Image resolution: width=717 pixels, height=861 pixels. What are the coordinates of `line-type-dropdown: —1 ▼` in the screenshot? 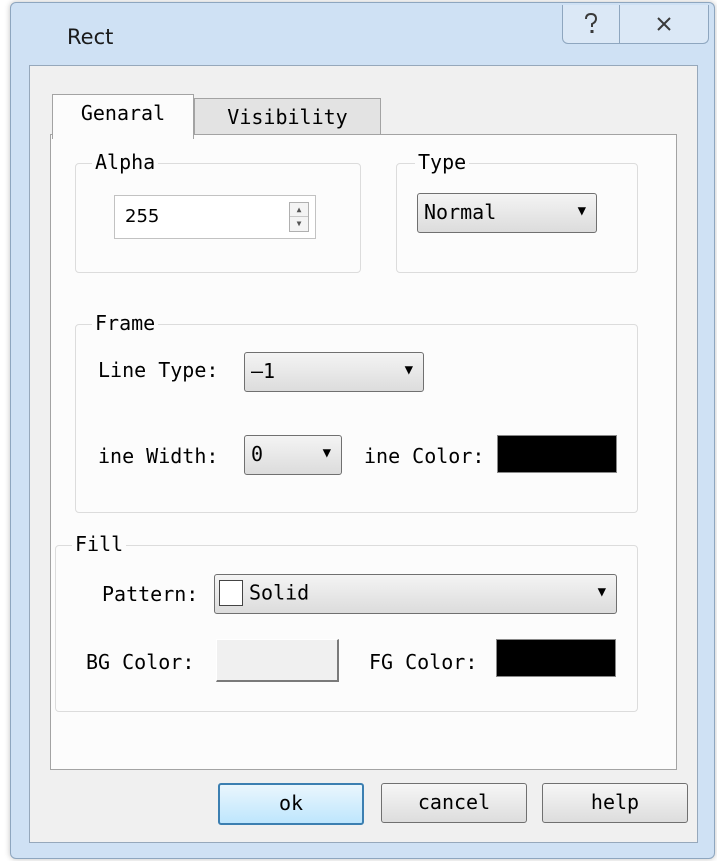 It's located at (334, 372).